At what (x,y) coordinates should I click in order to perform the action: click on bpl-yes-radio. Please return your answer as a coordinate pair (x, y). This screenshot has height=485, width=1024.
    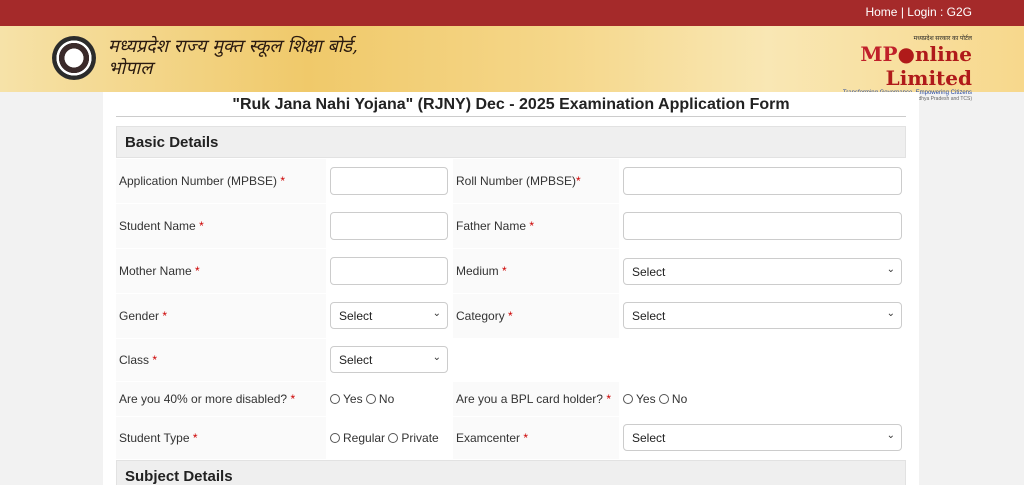
    Looking at the image, I should click on (628, 399).